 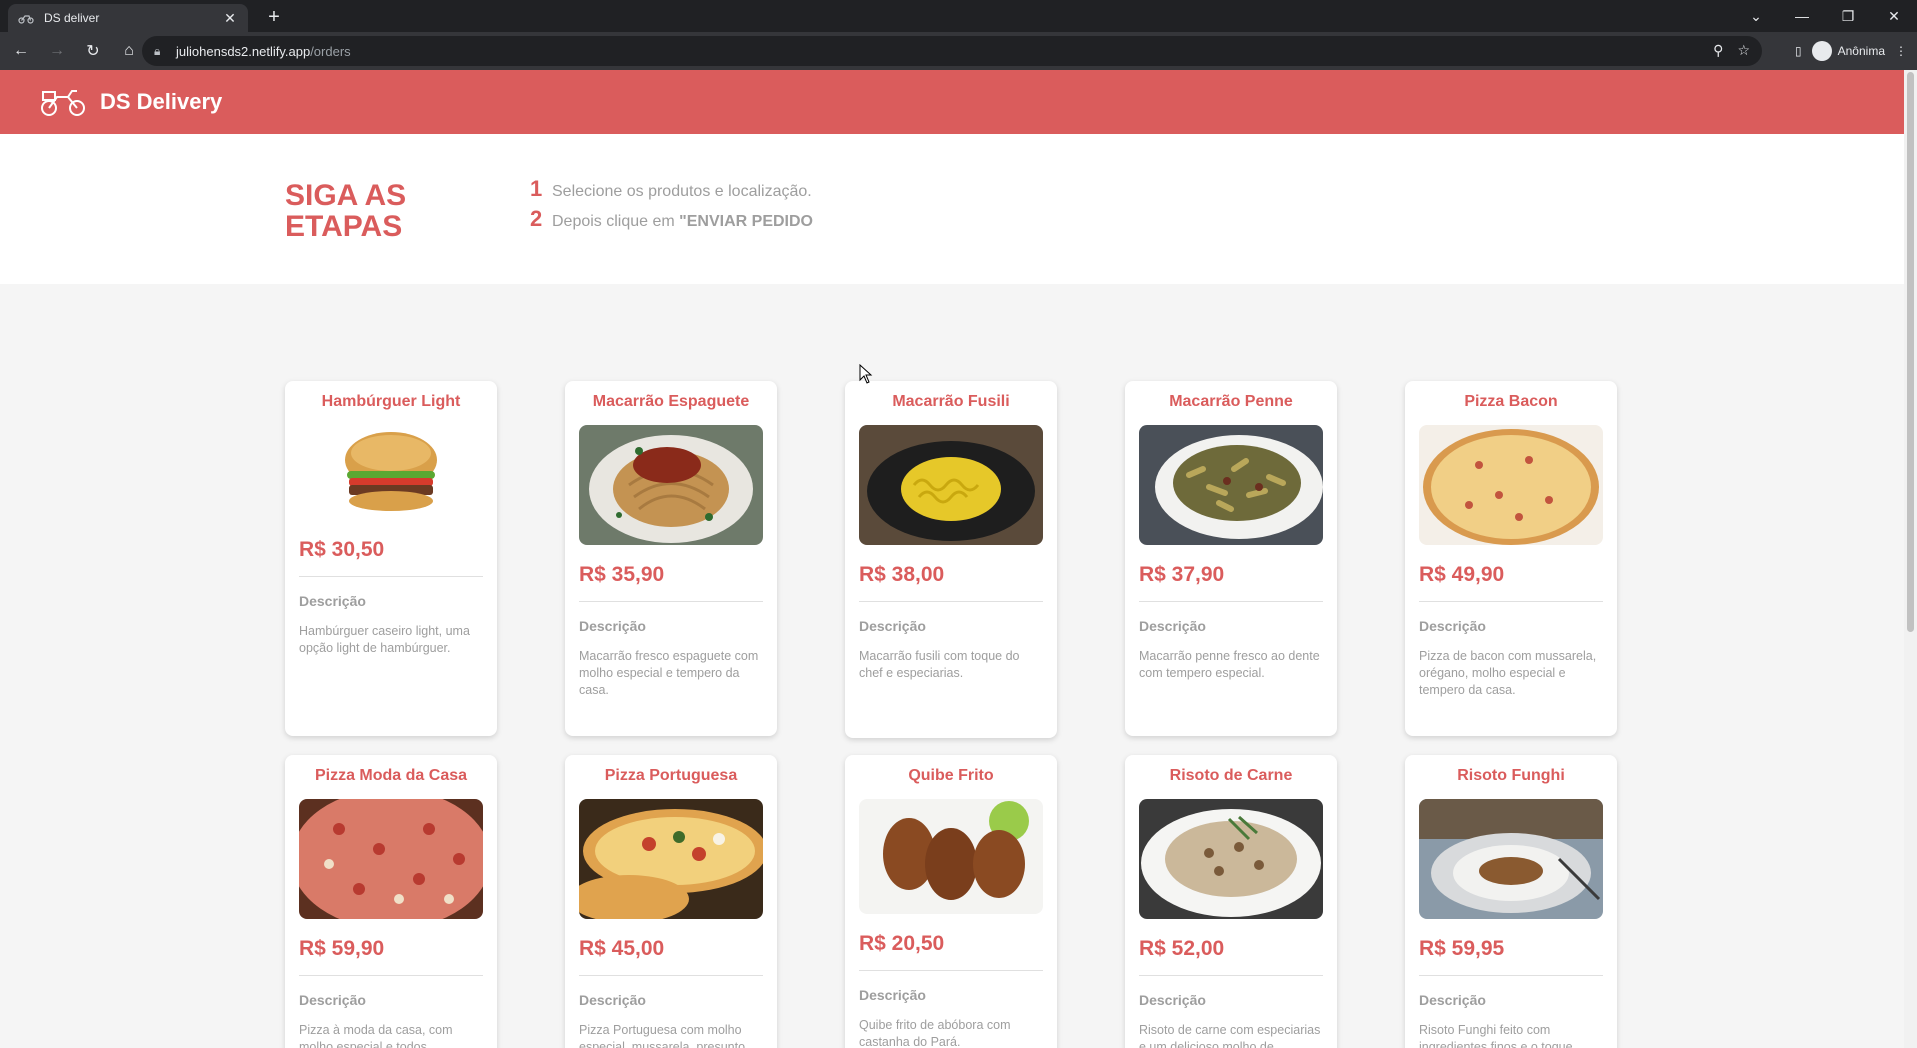 I want to click on restore-icon: ❐, so click(x=1848, y=16).